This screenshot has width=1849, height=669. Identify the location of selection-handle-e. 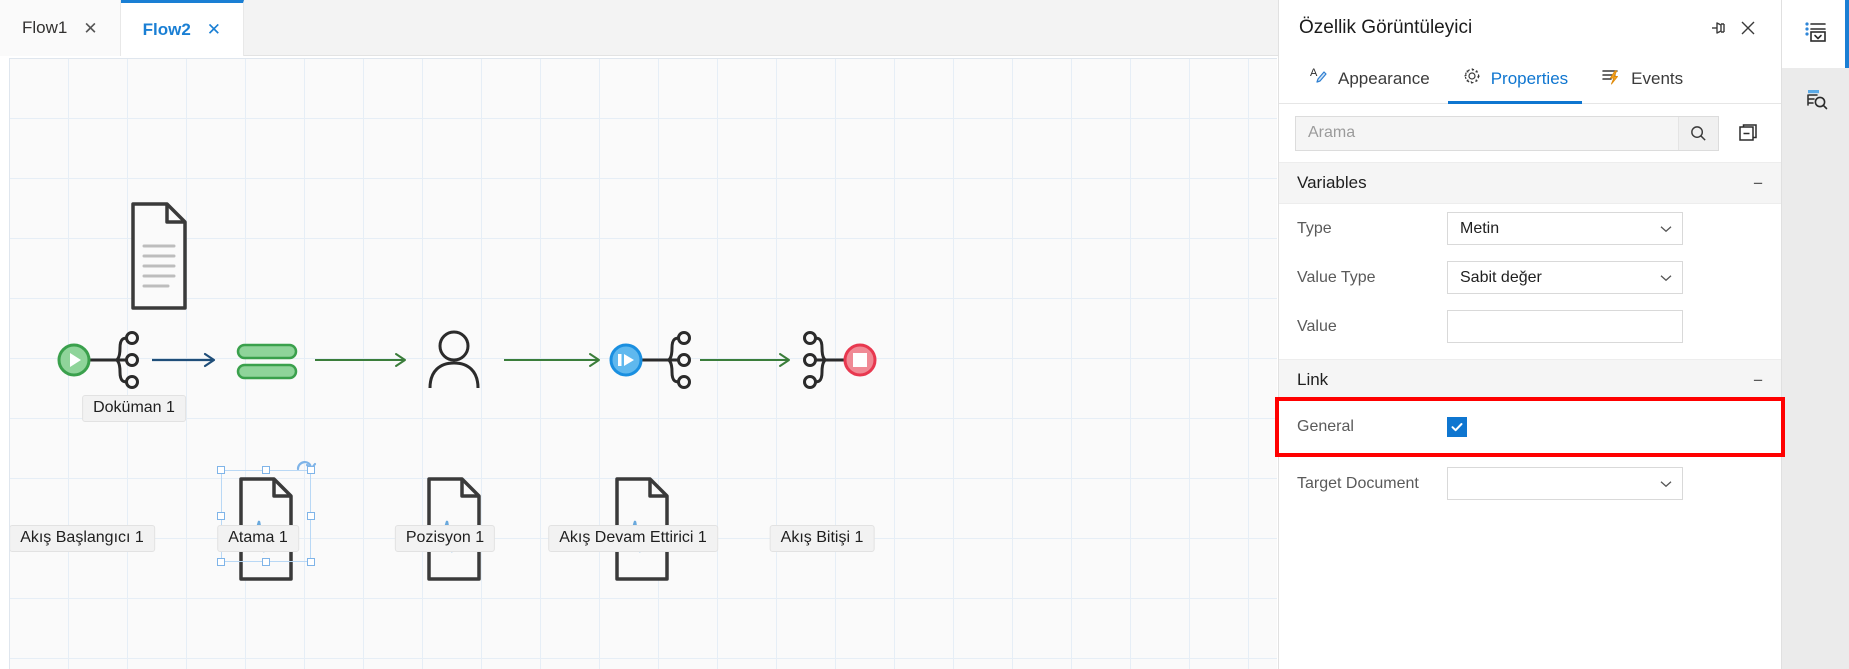
(311, 516).